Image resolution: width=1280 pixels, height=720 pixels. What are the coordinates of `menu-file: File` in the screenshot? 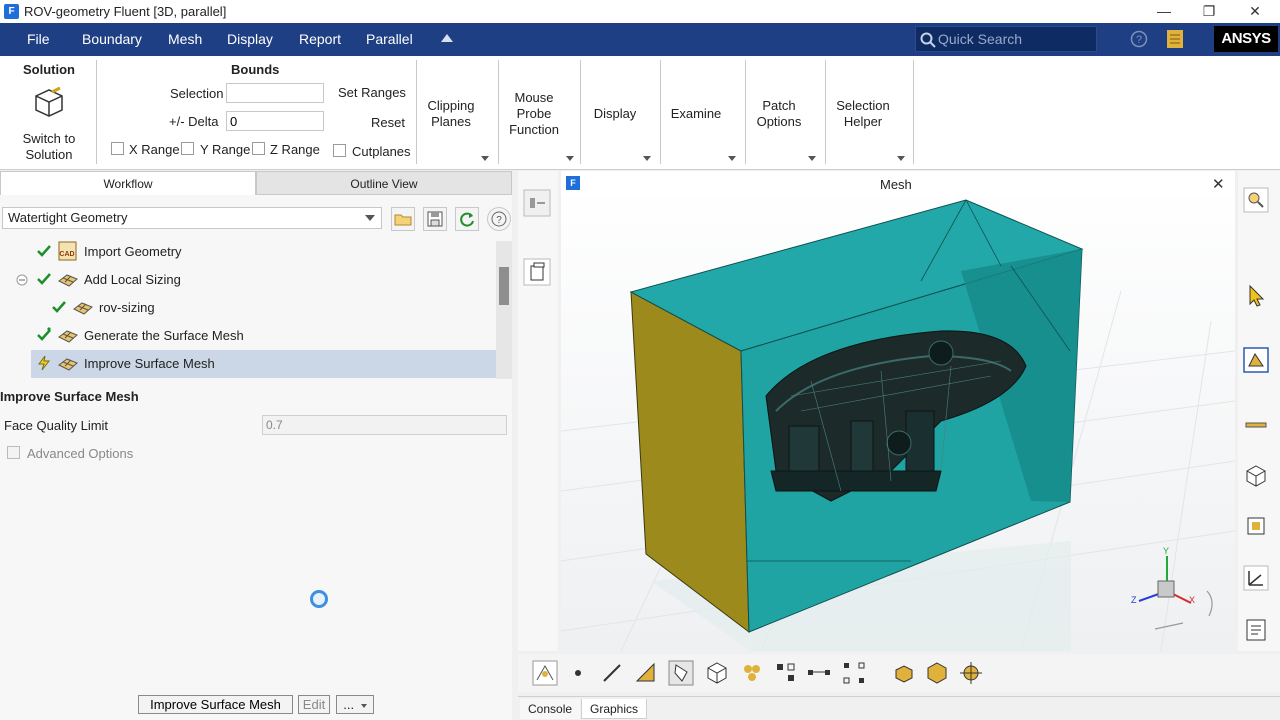 It's located at (38, 39).